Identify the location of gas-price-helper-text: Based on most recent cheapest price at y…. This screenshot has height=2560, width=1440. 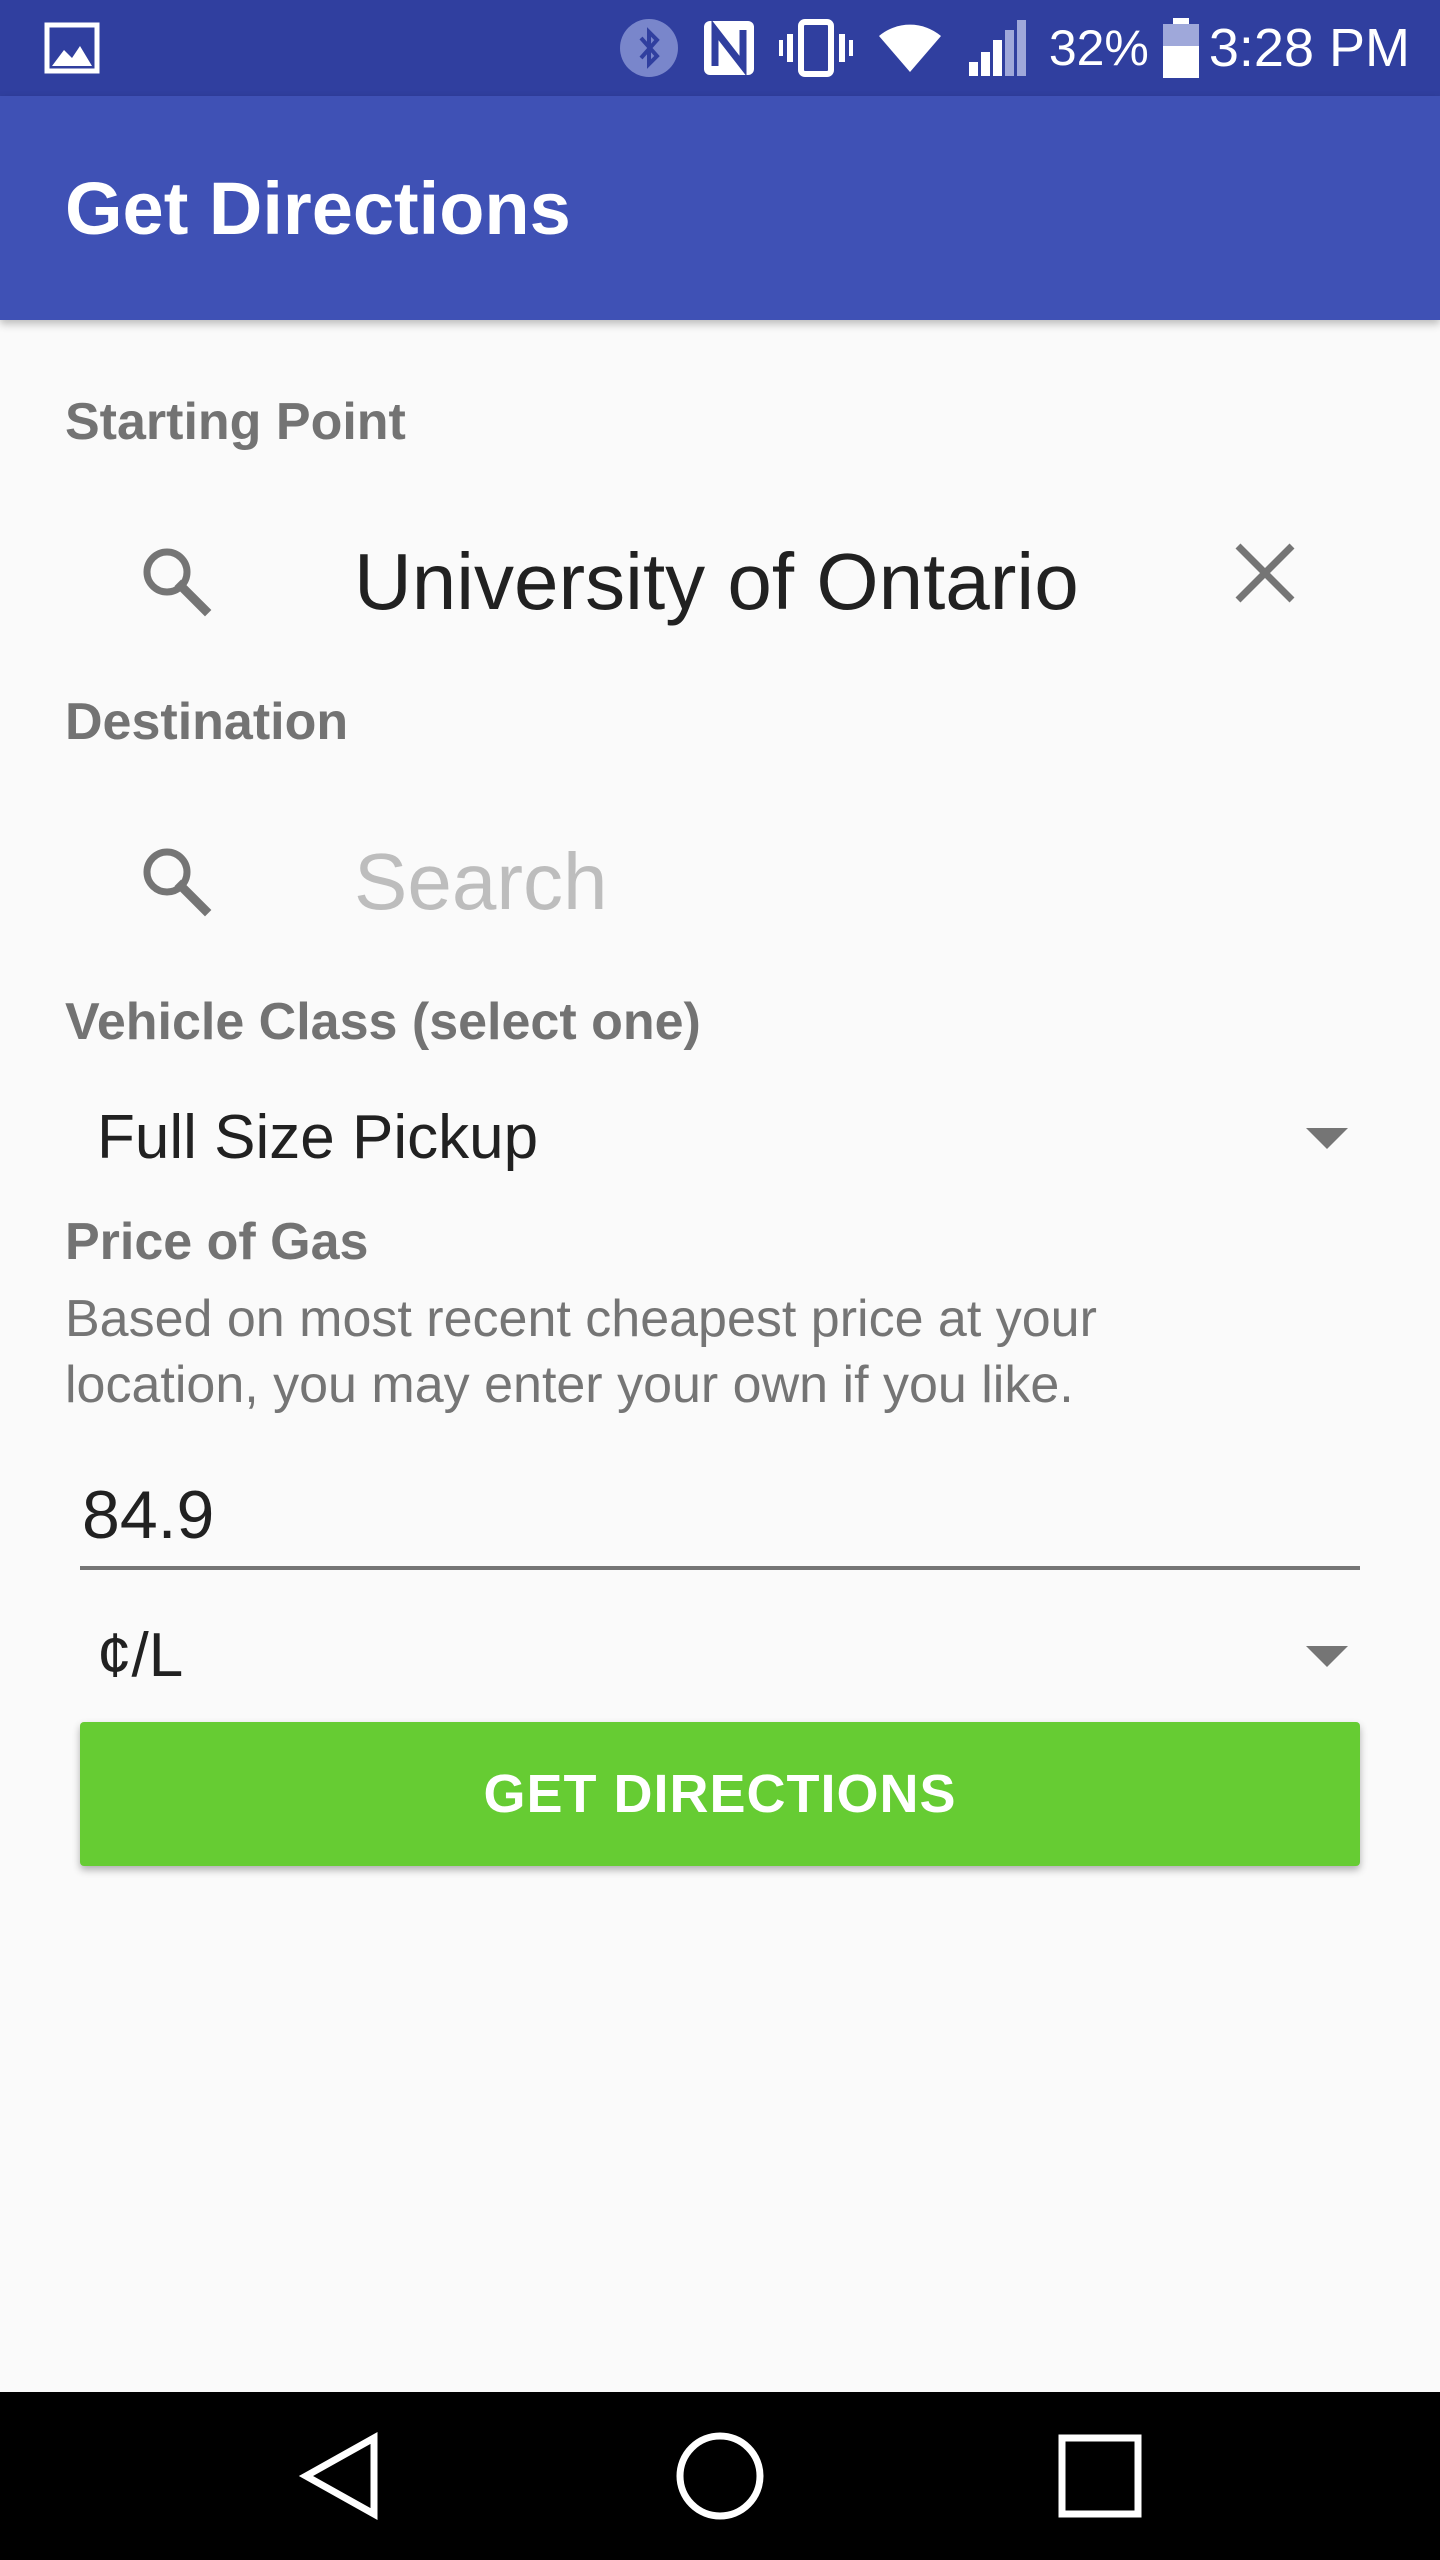
(581, 1352).